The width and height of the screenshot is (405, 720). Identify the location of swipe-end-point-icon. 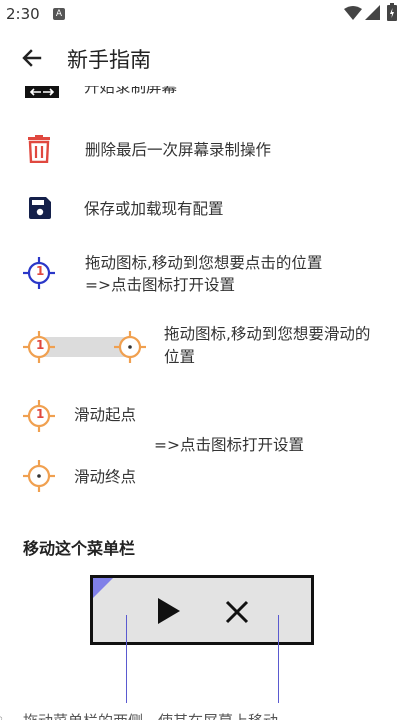
(39, 476).